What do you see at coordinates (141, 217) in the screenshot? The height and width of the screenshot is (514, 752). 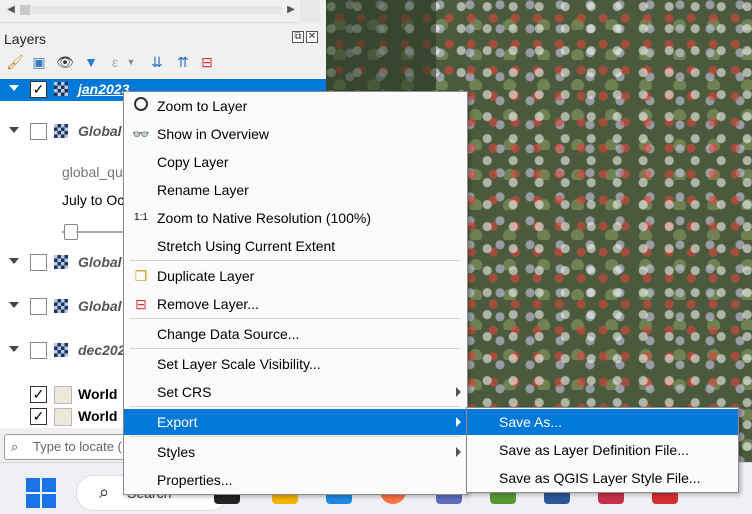 I see `native-resolution-icon: 1:1` at bounding box center [141, 217].